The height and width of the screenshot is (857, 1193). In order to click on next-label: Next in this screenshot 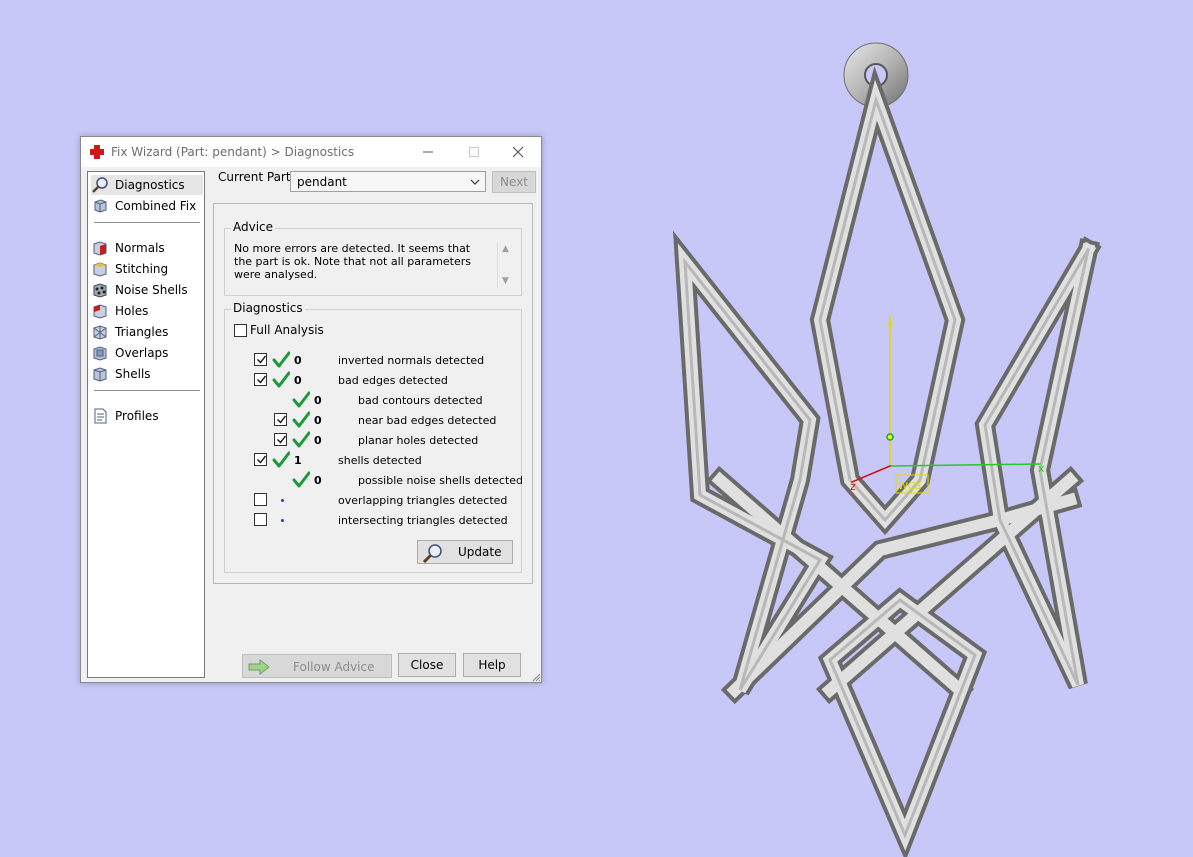, I will do `click(514, 182)`.